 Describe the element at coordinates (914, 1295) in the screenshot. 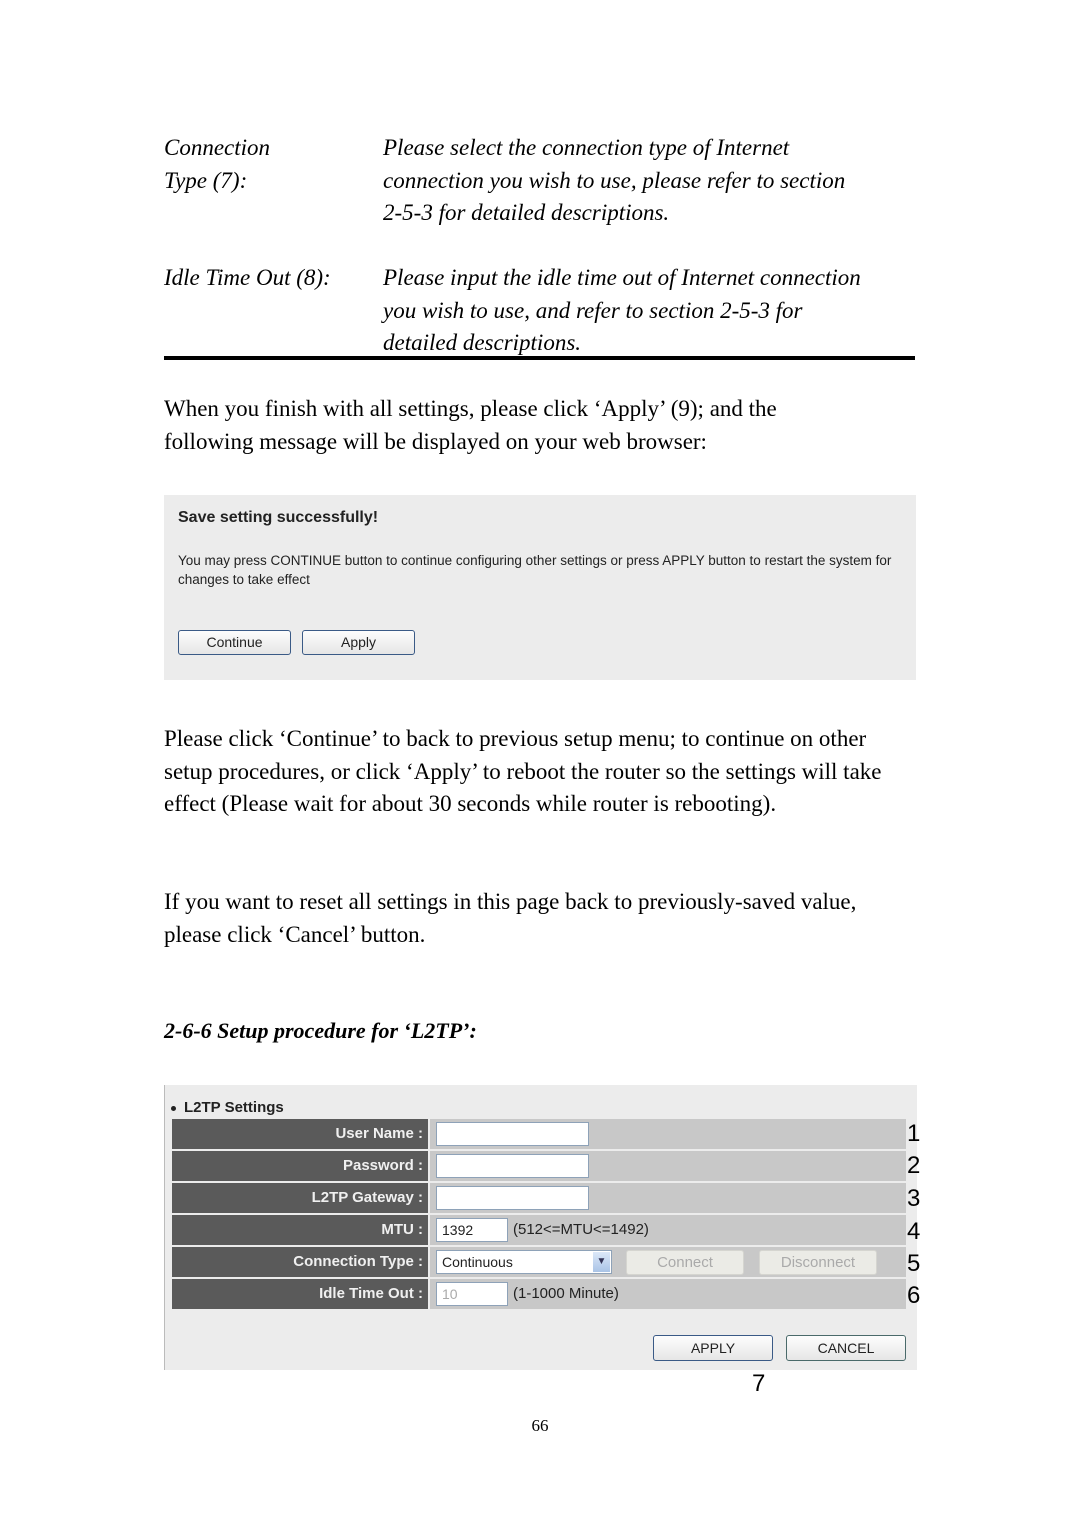

I see `callout-marker: 6` at that location.